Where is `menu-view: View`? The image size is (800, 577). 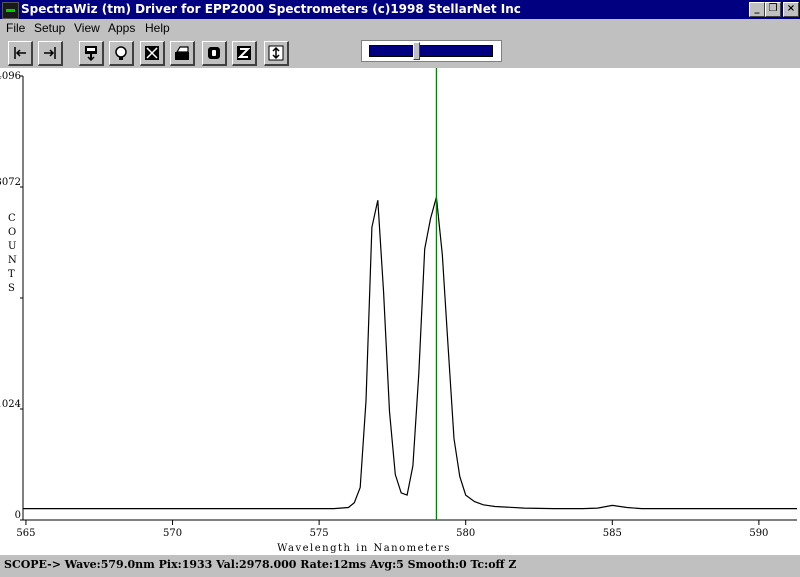 menu-view: View is located at coordinates (87, 28).